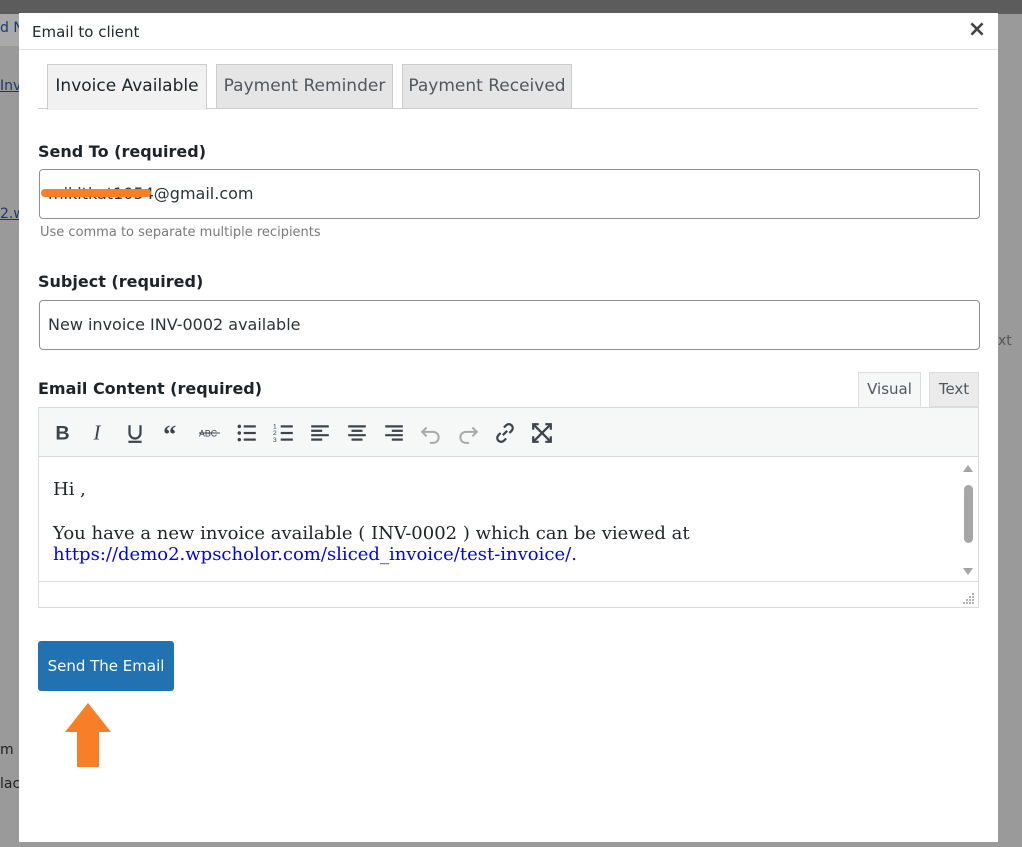 This screenshot has width=1022, height=847. What do you see at coordinates (304, 86) in the screenshot?
I see `tab-payment-reminder: Payment Reminder` at bounding box center [304, 86].